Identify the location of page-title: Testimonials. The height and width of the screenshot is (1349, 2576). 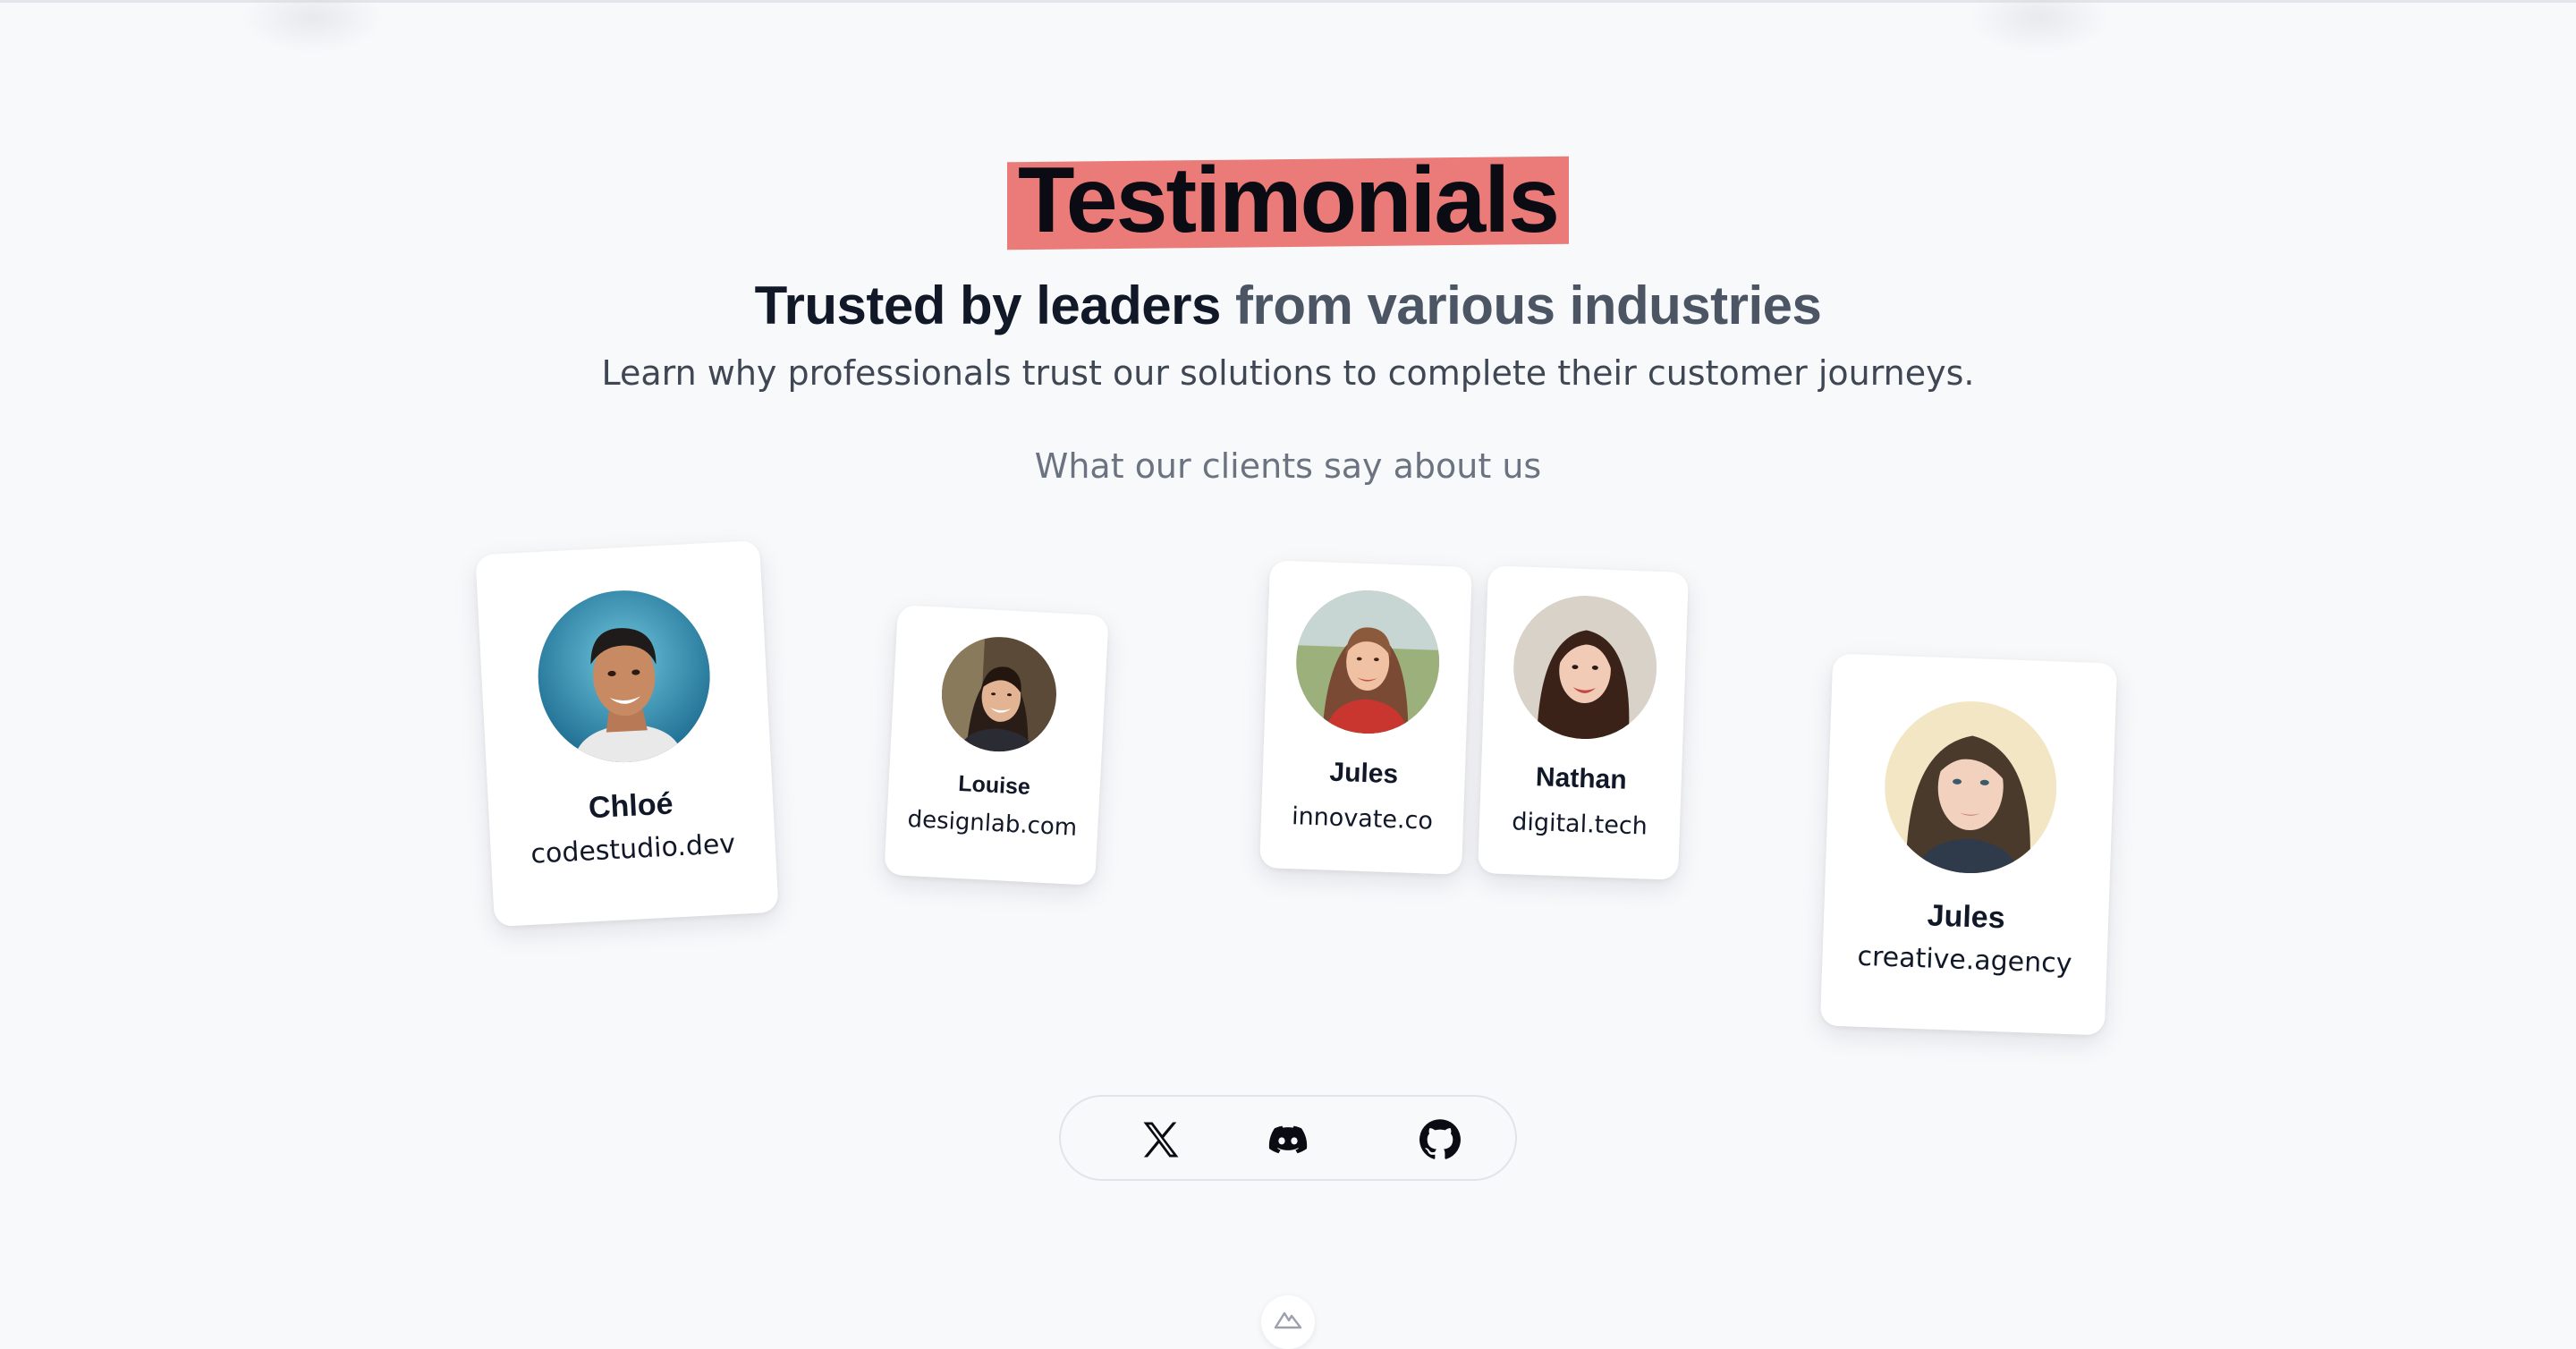
(1288, 200).